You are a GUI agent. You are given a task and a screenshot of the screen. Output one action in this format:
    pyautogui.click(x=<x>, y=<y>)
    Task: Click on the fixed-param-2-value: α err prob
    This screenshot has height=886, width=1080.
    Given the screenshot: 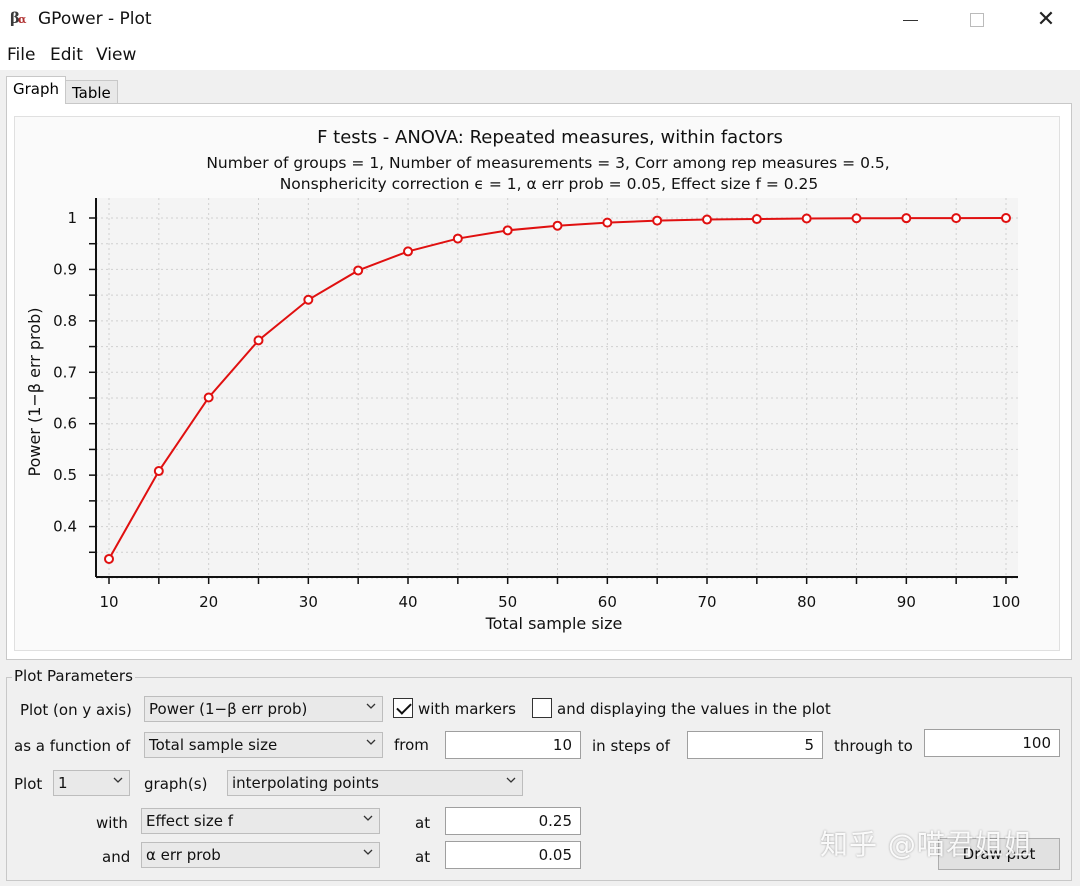 What is the action you would take?
    pyautogui.click(x=183, y=855)
    